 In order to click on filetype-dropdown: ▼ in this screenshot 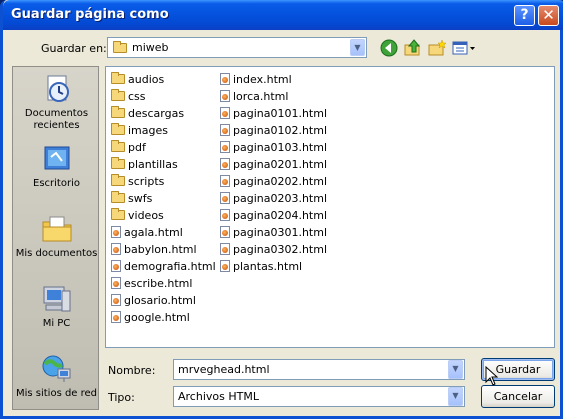, I will do `click(455, 396)`.